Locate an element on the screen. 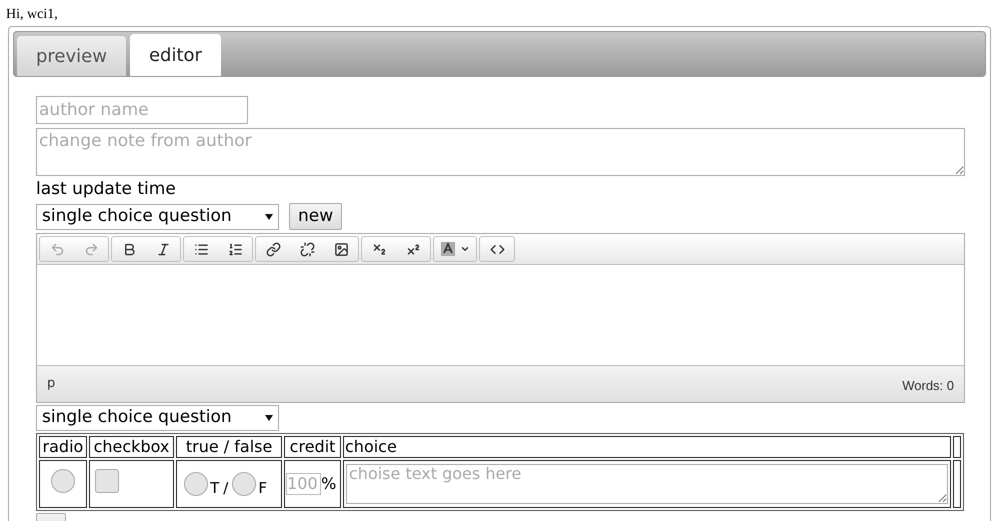 This screenshot has height=521, width=994. credit-field: 100 is located at coordinates (304, 484).